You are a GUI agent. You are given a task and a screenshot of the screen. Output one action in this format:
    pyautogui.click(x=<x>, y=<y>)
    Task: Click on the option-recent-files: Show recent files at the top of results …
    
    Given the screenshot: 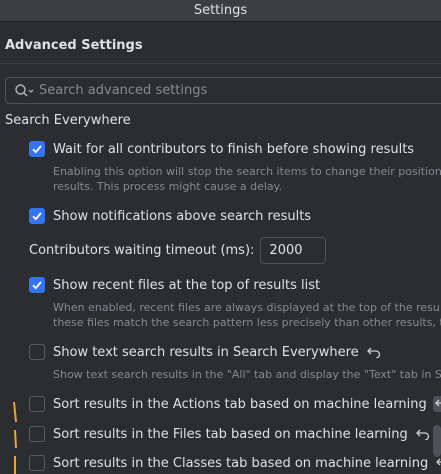 What is the action you would take?
    pyautogui.click(x=174, y=285)
    